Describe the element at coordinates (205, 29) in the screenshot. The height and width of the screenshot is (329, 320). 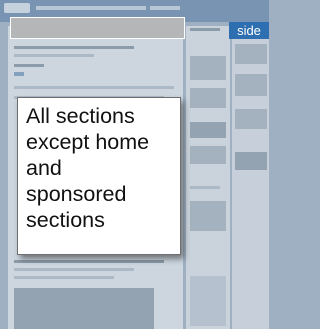
I see `right-column-heading` at that location.